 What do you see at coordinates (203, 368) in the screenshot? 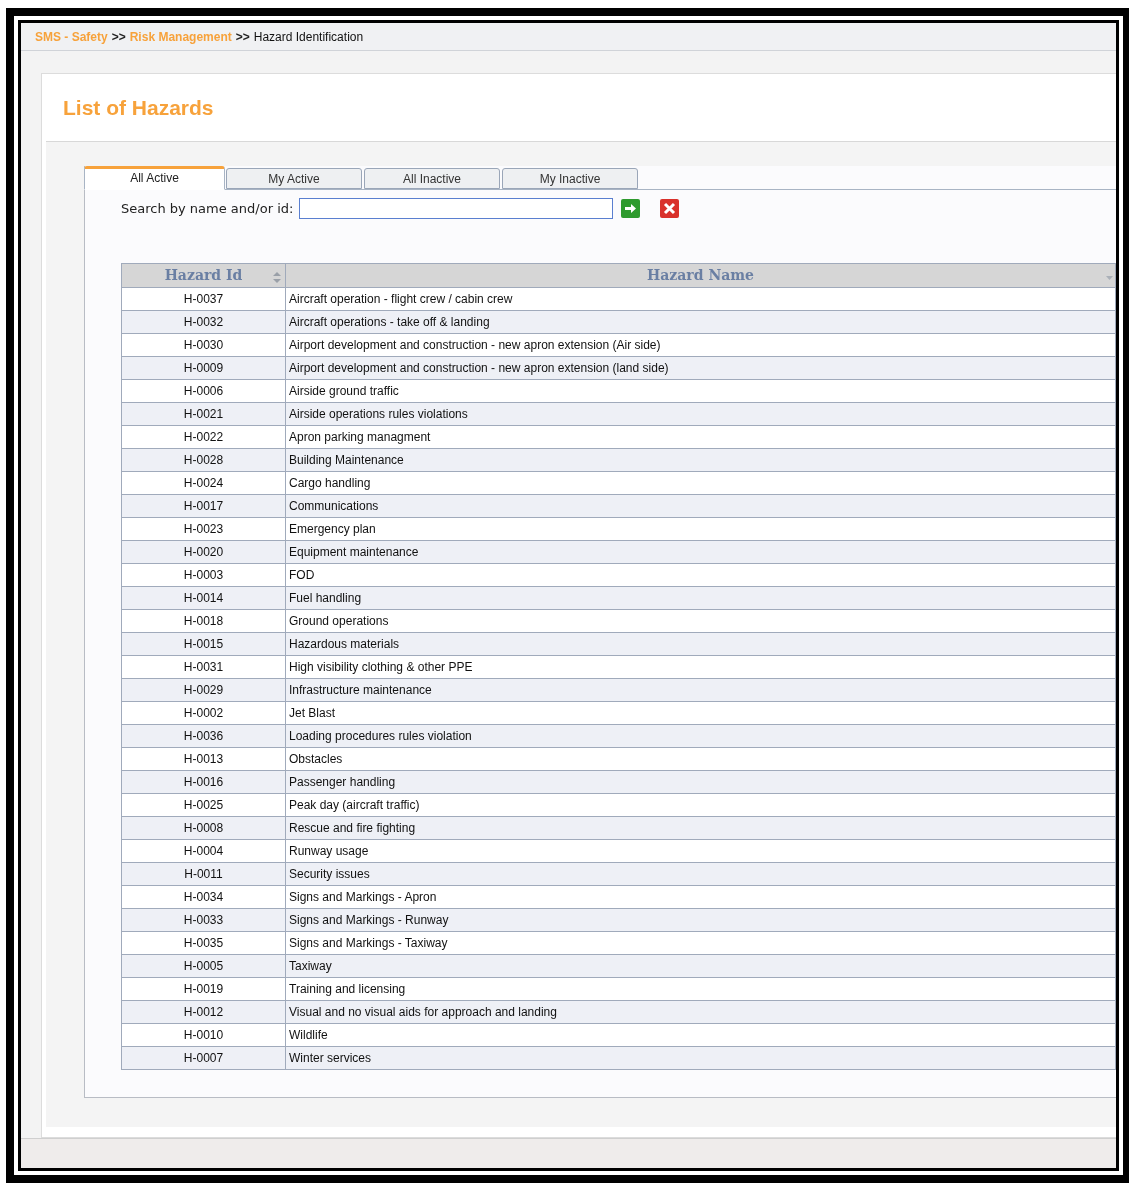
I see `table-cell: H-0009` at bounding box center [203, 368].